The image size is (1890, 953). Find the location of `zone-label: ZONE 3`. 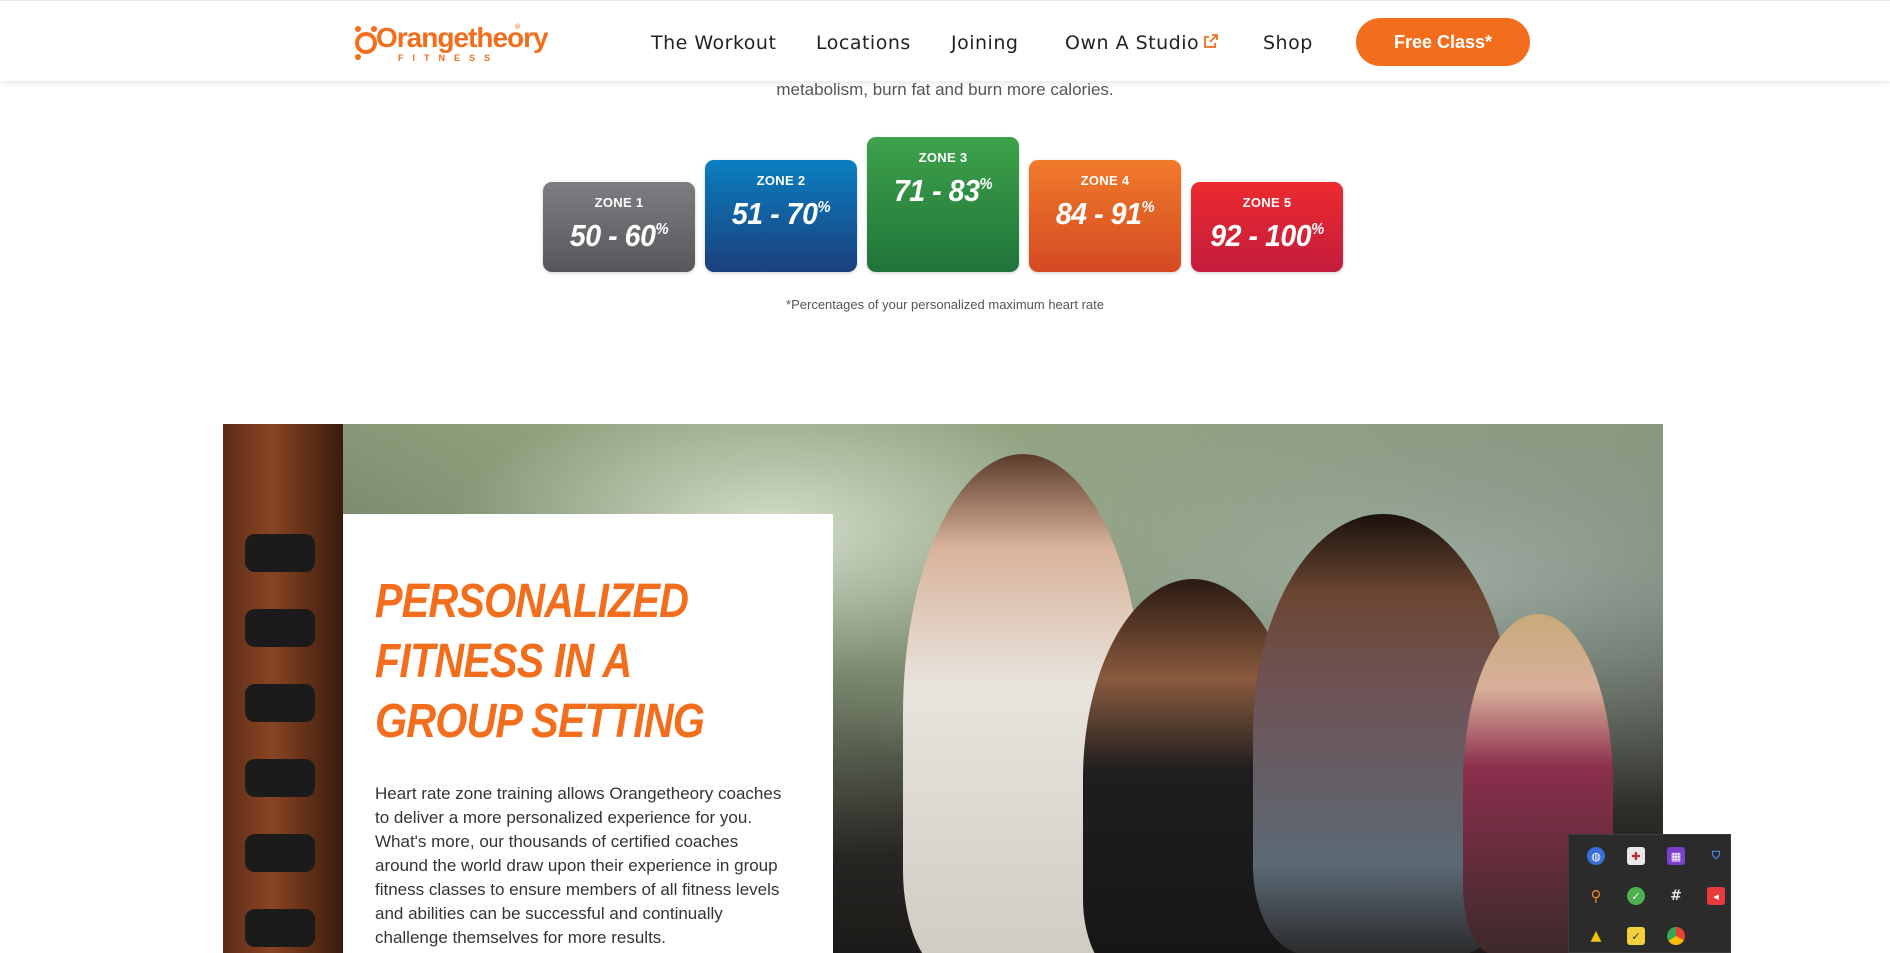

zone-label: ZONE 3 is located at coordinates (943, 157).